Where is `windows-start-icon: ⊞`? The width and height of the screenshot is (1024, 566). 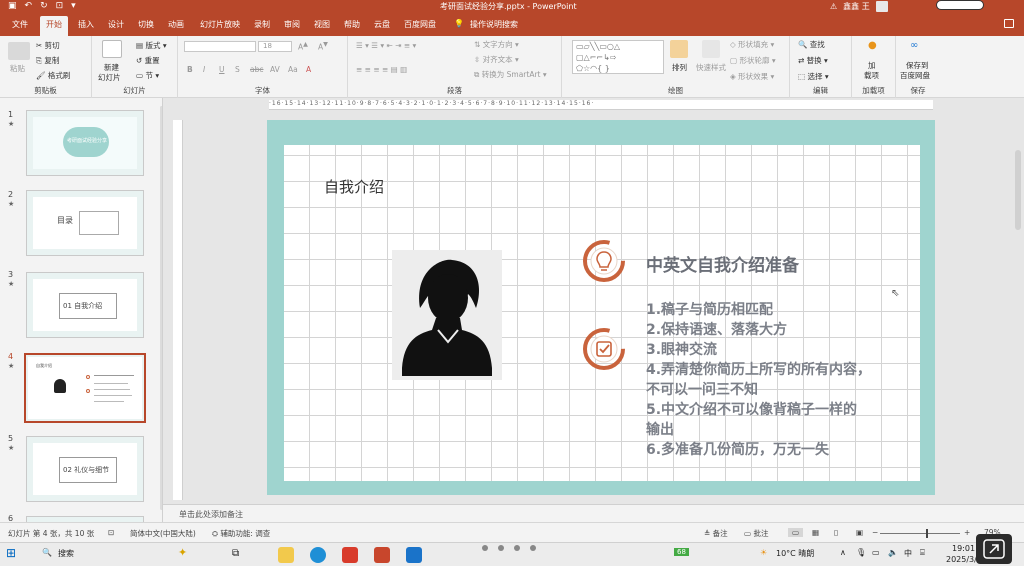 windows-start-icon: ⊞ is located at coordinates (11, 553).